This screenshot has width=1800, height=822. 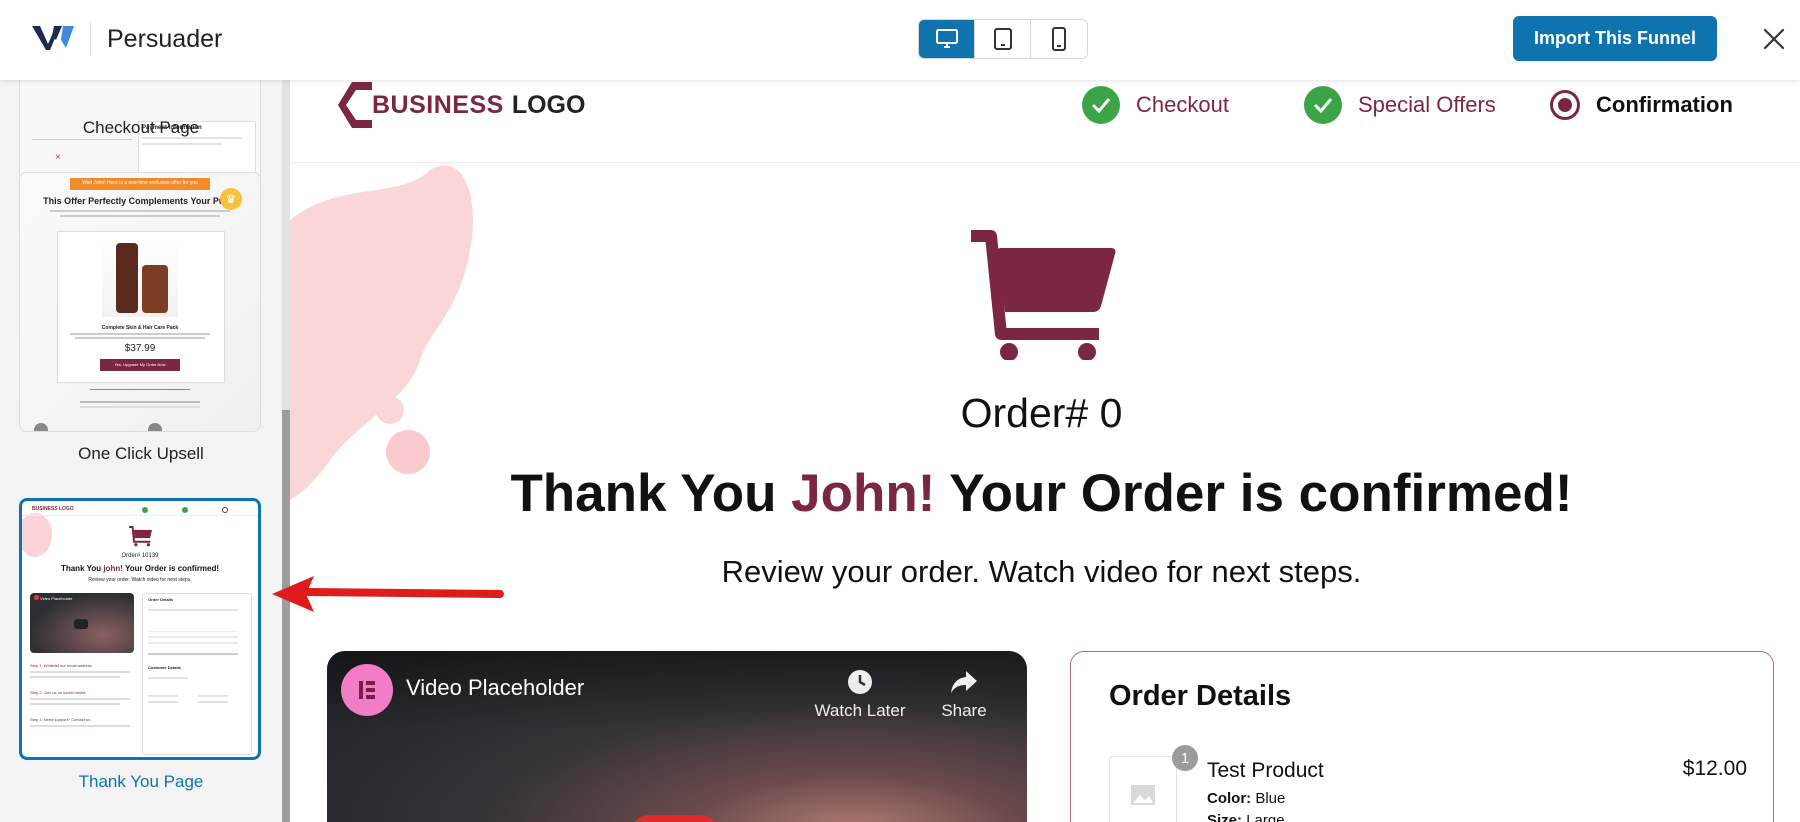 What do you see at coordinates (675, 818) in the screenshot?
I see `youtube-play-button` at bounding box center [675, 818].